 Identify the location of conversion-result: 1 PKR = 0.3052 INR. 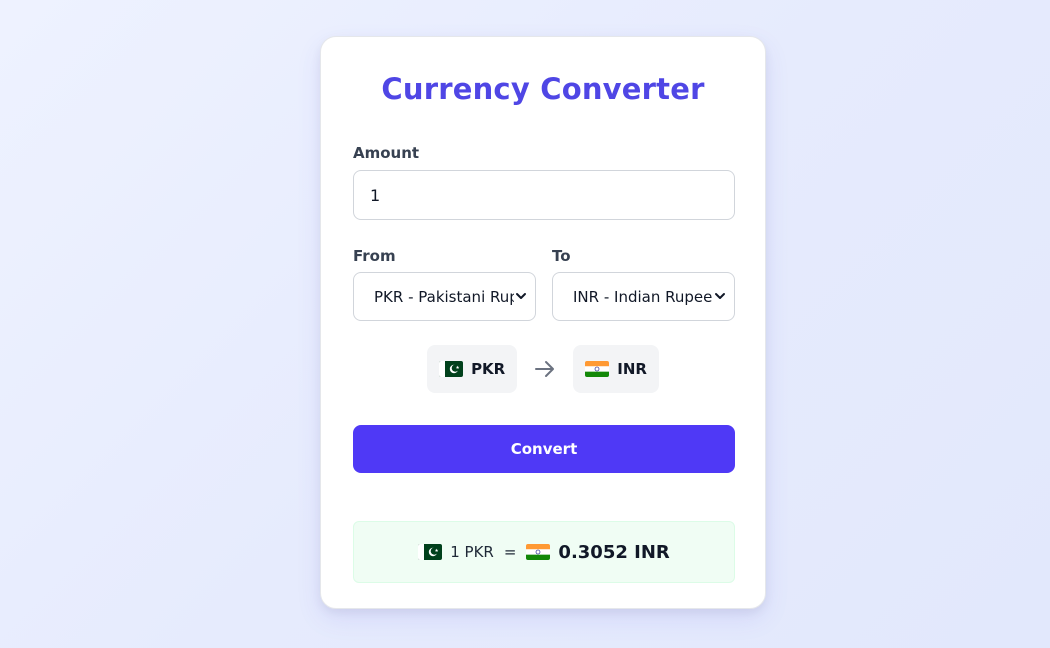
(544, 552).